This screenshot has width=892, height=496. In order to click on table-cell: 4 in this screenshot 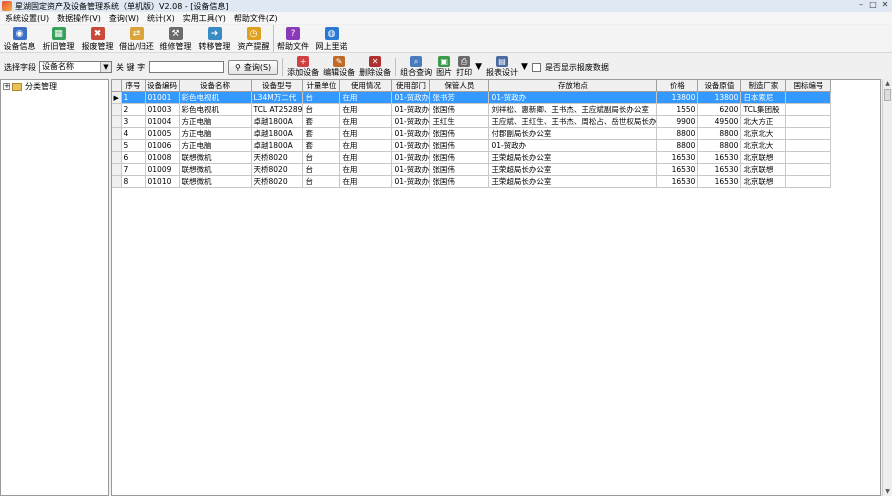, I will do `click(133, 133)`.